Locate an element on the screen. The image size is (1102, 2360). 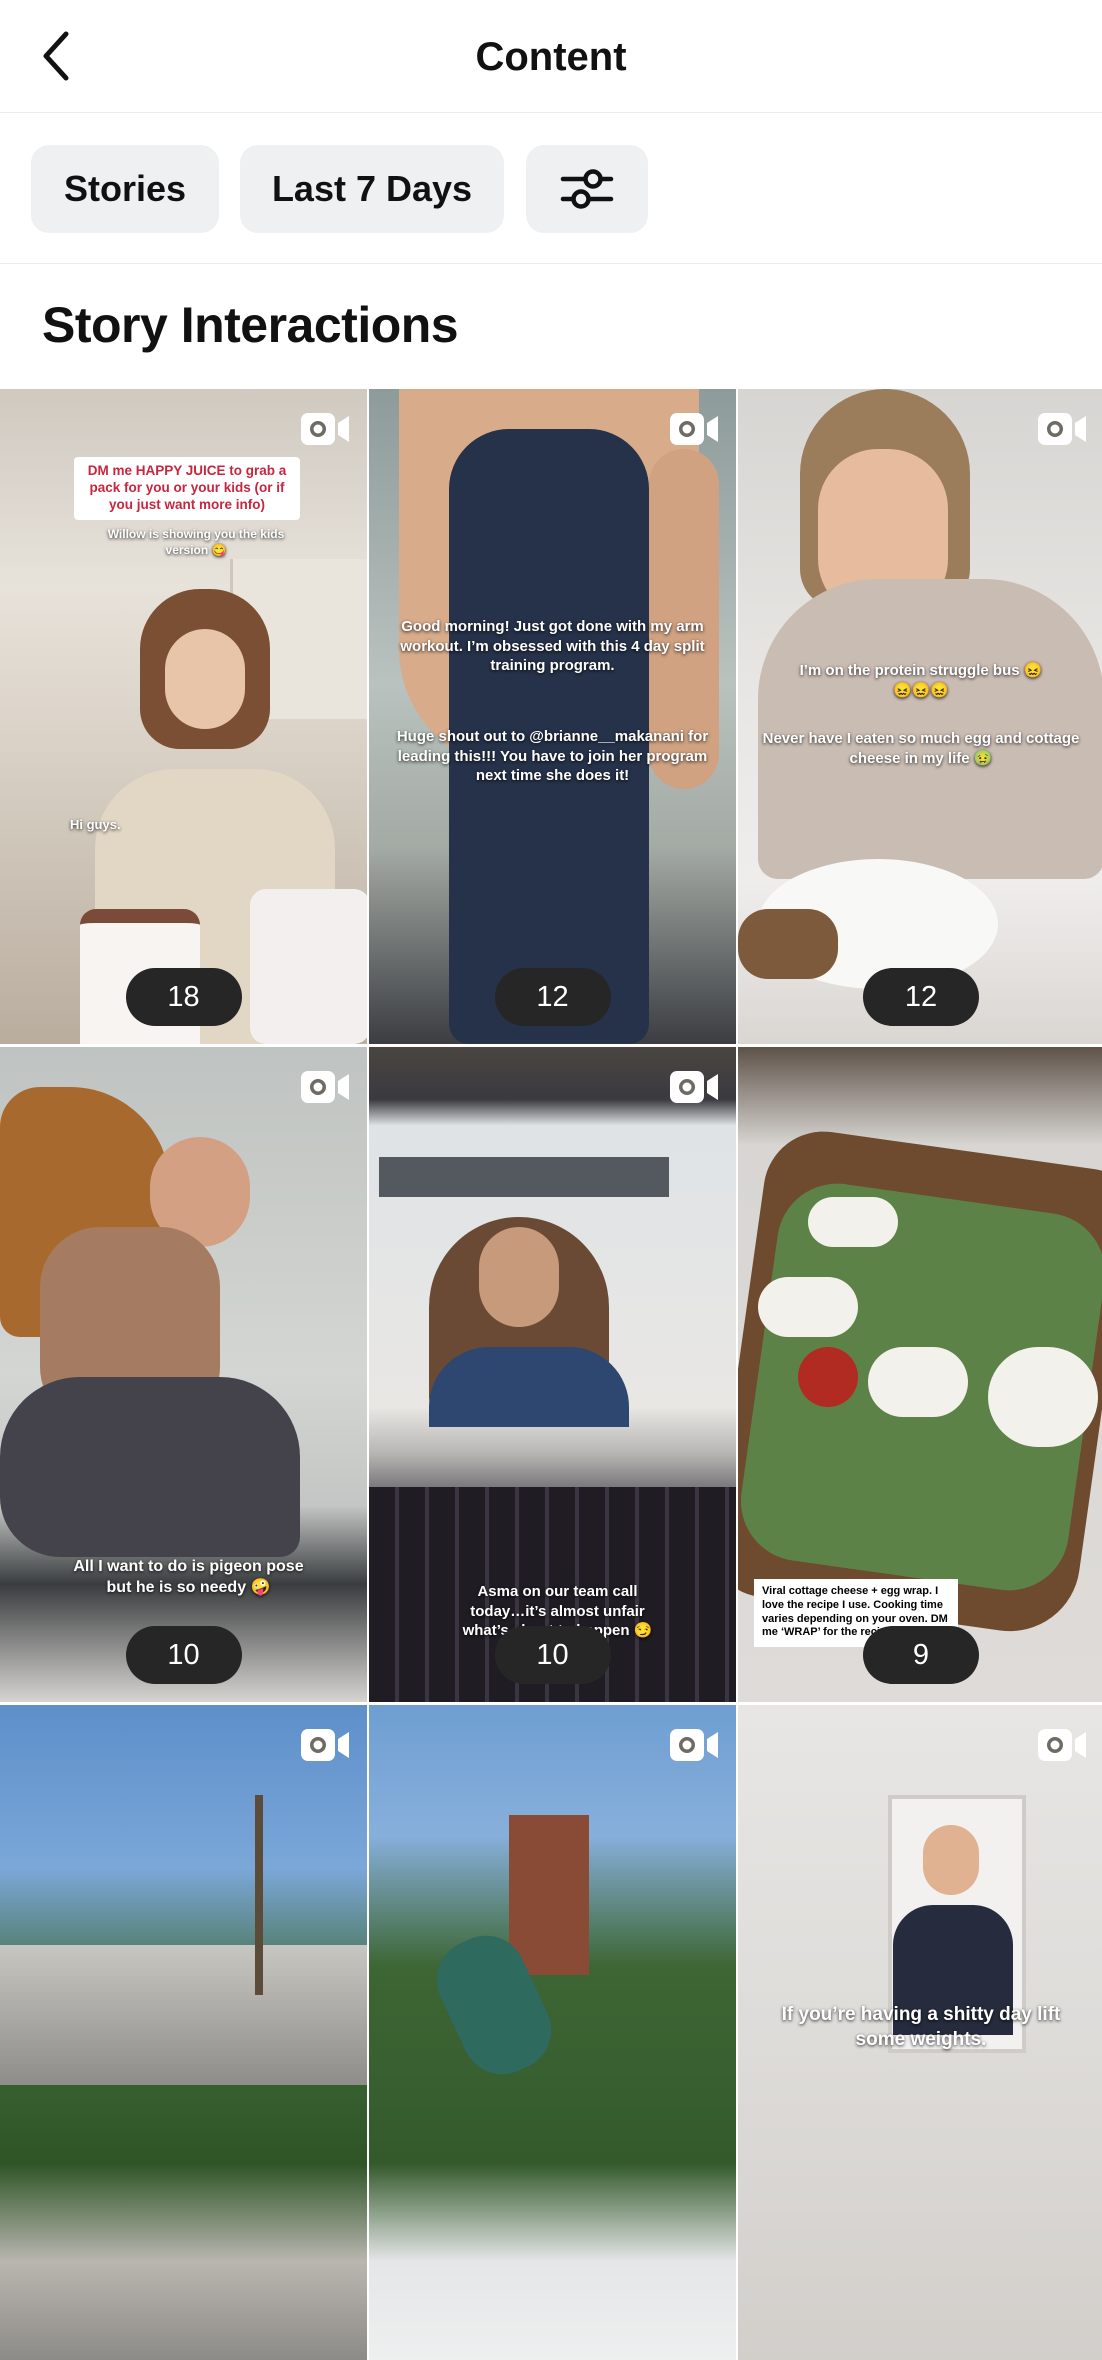
date-range-chip: Last 7 Days is located at coordinates (372, 189).